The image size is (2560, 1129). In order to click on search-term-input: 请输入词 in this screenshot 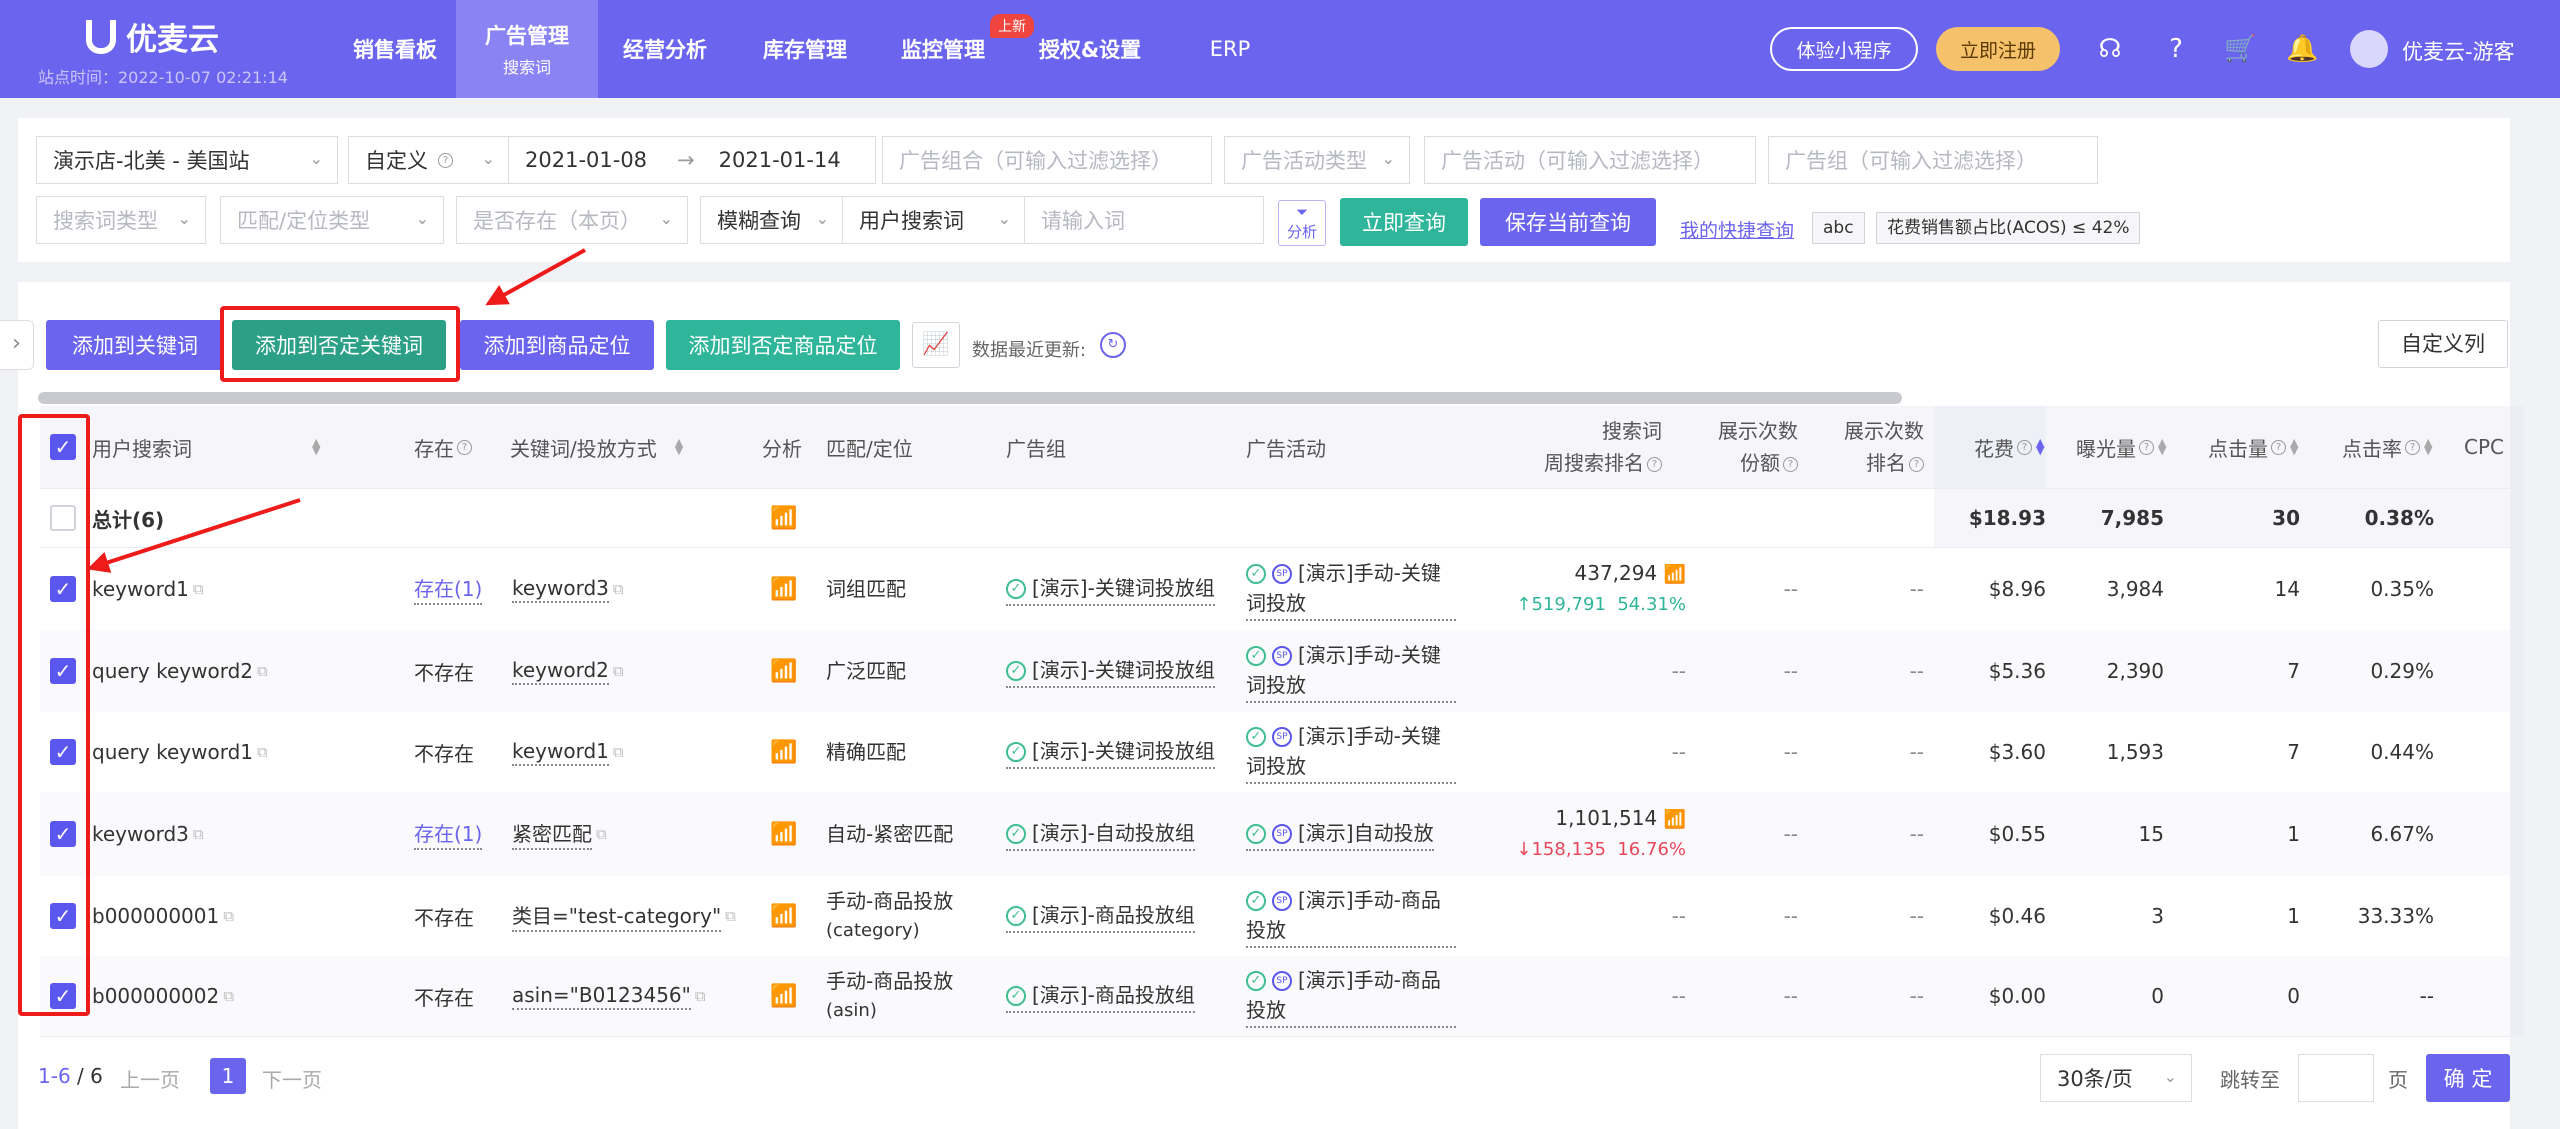, I will do `click(1144, 220)`.